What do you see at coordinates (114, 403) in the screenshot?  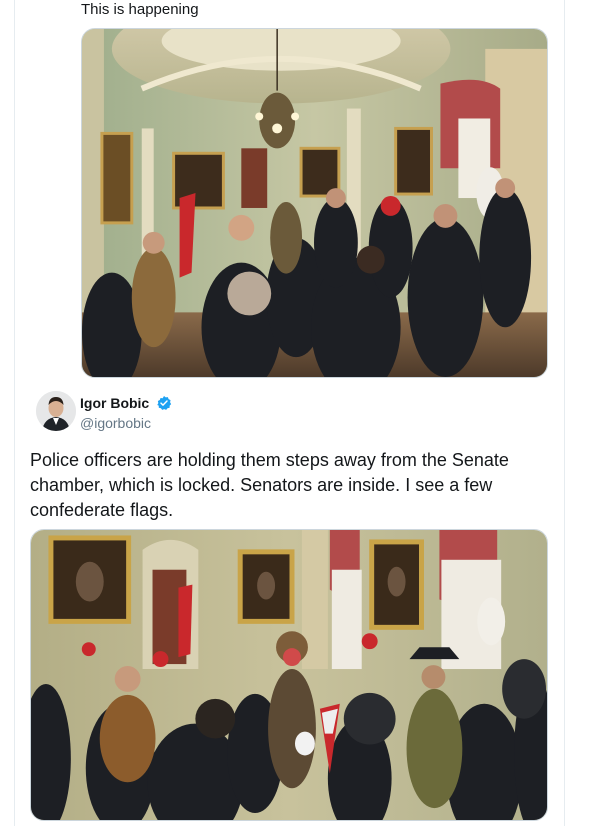 I see `author-display-name: Igor Bobic` at bounding box center [114, 403].